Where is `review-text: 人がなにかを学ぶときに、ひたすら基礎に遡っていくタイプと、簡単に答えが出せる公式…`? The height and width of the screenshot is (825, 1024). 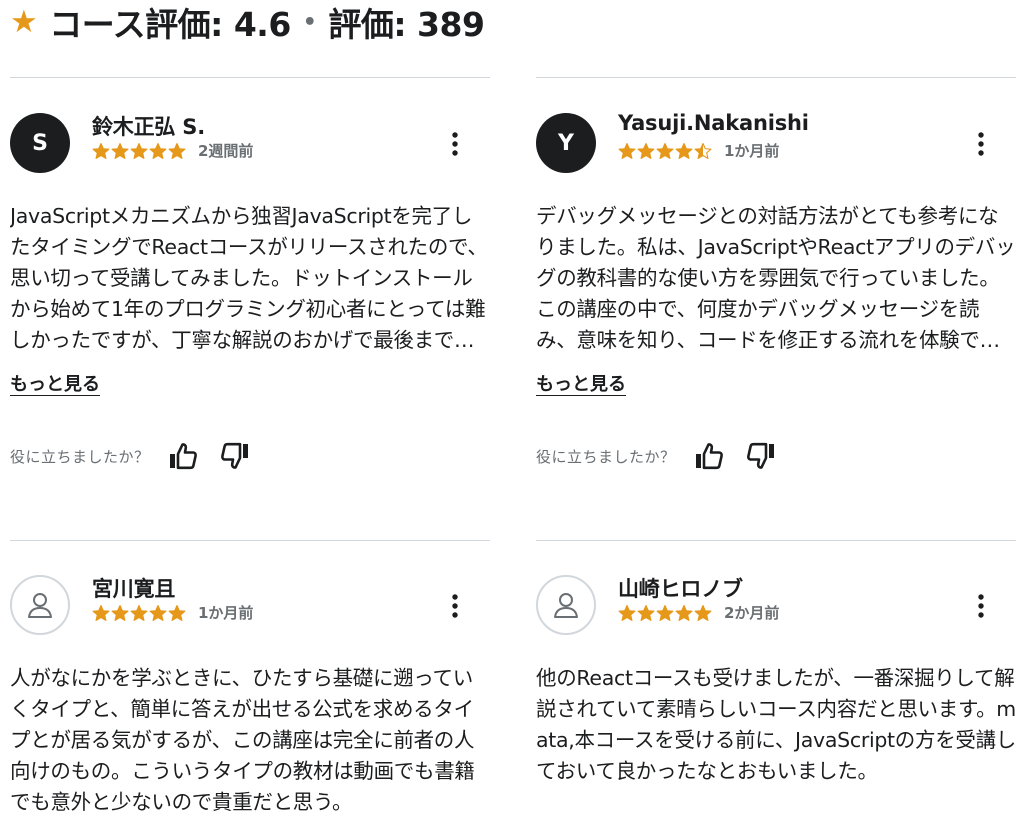
review-text: 人がなにかを学ぶときに、ひたすら基礎に遡っていくタイプと、簡単に答えが出せる公式… is located at coordinates (242, 740).